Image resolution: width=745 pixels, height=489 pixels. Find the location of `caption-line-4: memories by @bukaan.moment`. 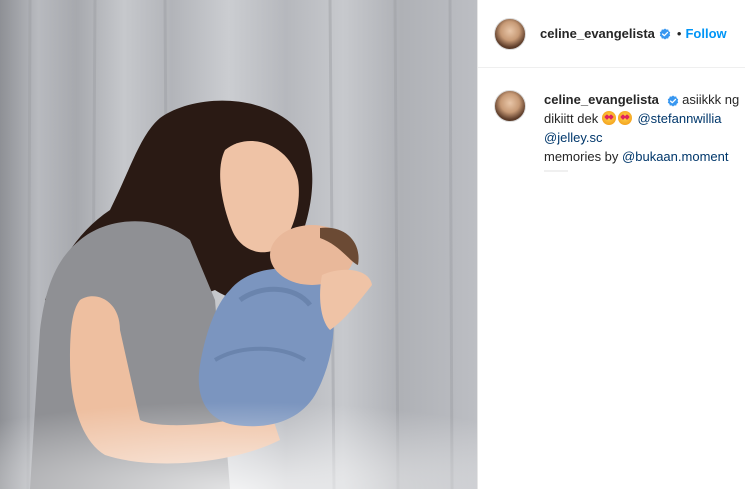

caption-line-4: memories by @bukaan.moment is located at coordinates (644, 156).